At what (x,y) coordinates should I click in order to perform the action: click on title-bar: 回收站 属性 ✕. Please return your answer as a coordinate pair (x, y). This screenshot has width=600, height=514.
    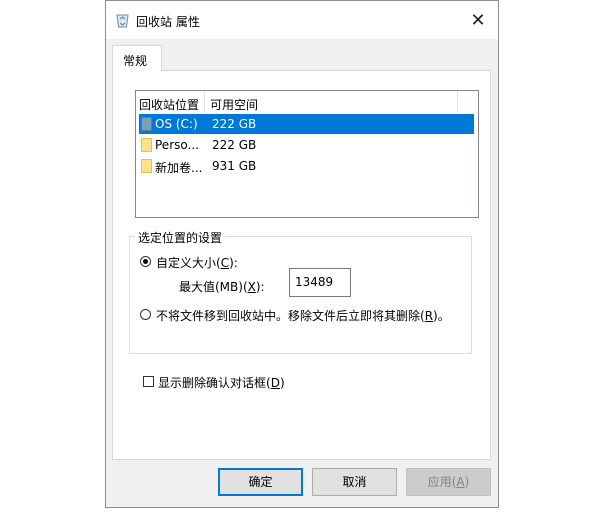
    Looking at the image, I should click on (302, 20).